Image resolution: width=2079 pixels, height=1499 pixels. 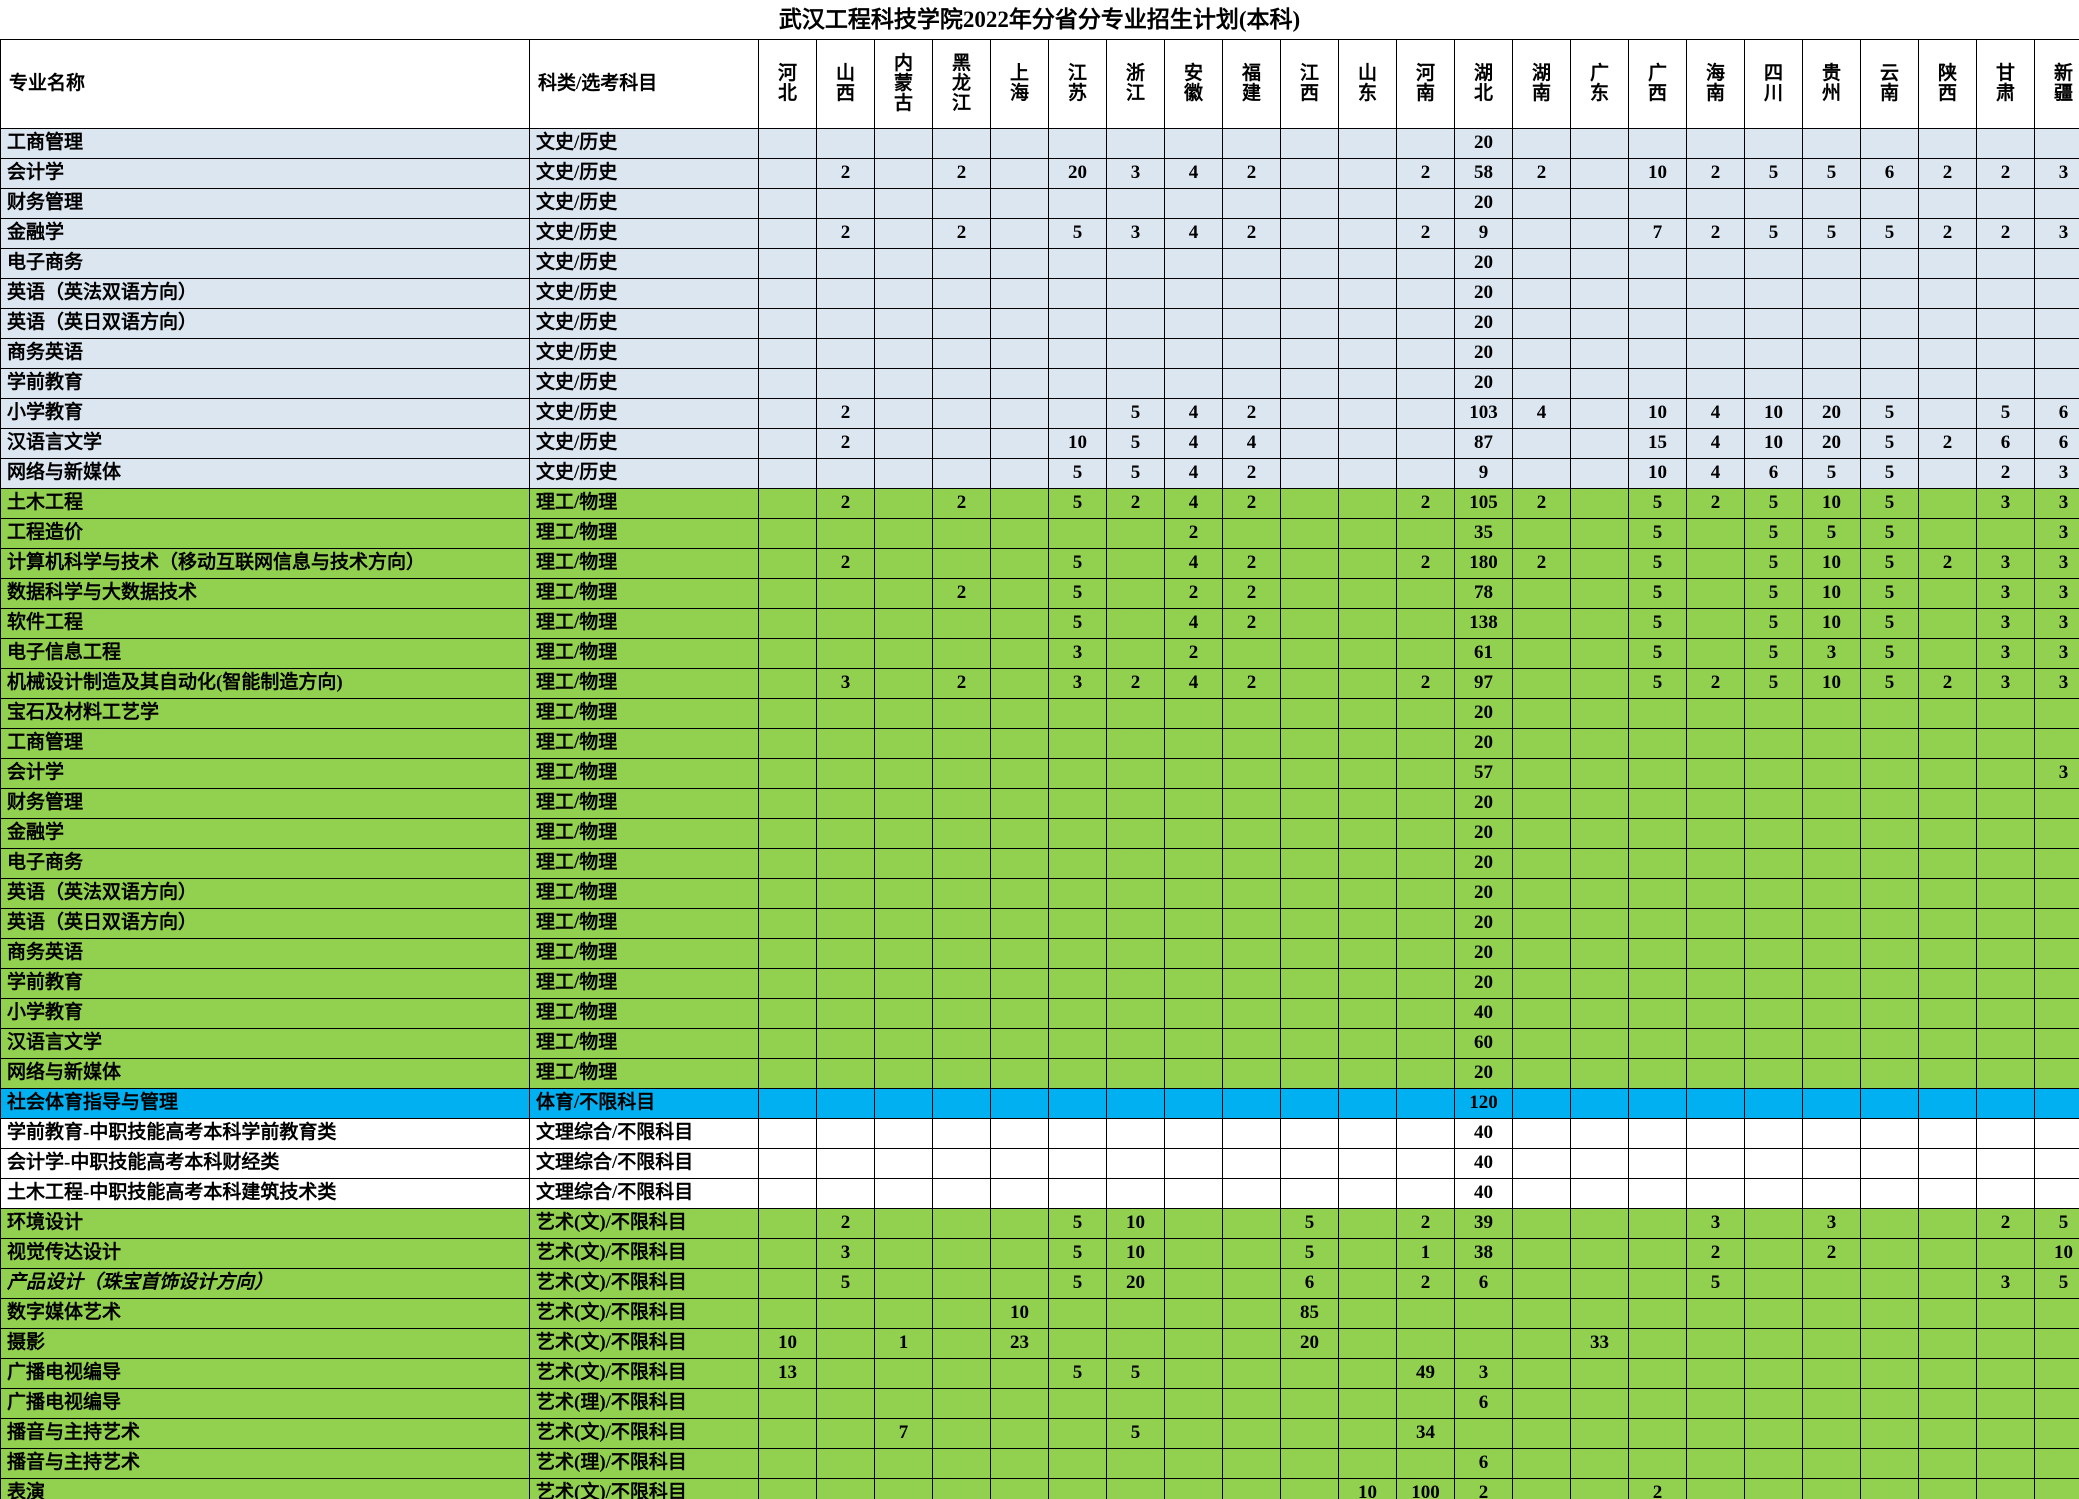 What do you see at coordinates (1599, 1343) in the screenshot?
I see `quota-cell: 33` at bounding box center [1599, 1343].